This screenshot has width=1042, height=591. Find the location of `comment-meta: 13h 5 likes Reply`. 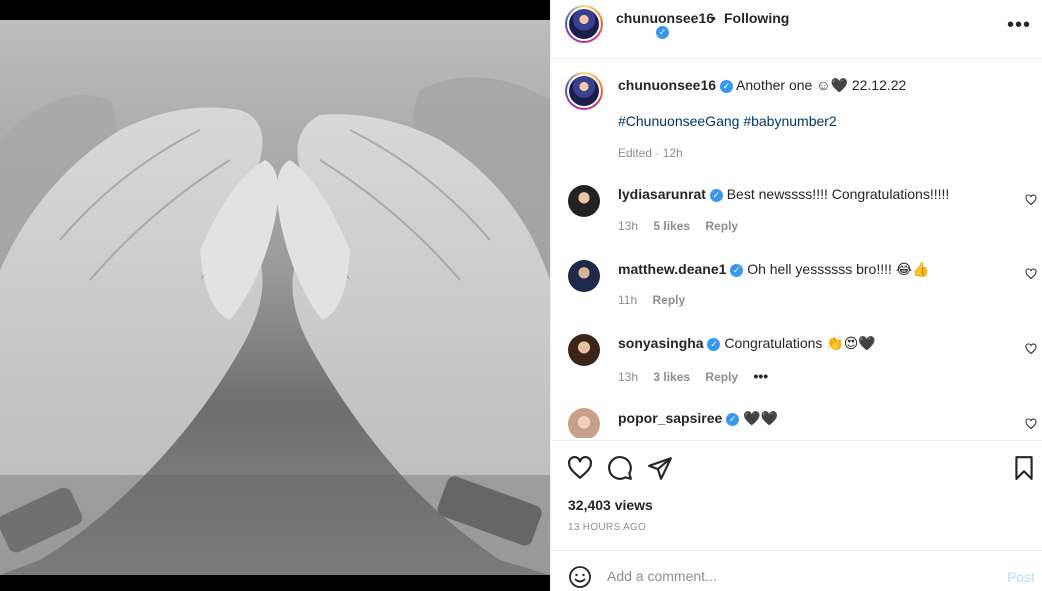

comment-meta: 13h 5 likes Reply is located at coordinates (684, 226).